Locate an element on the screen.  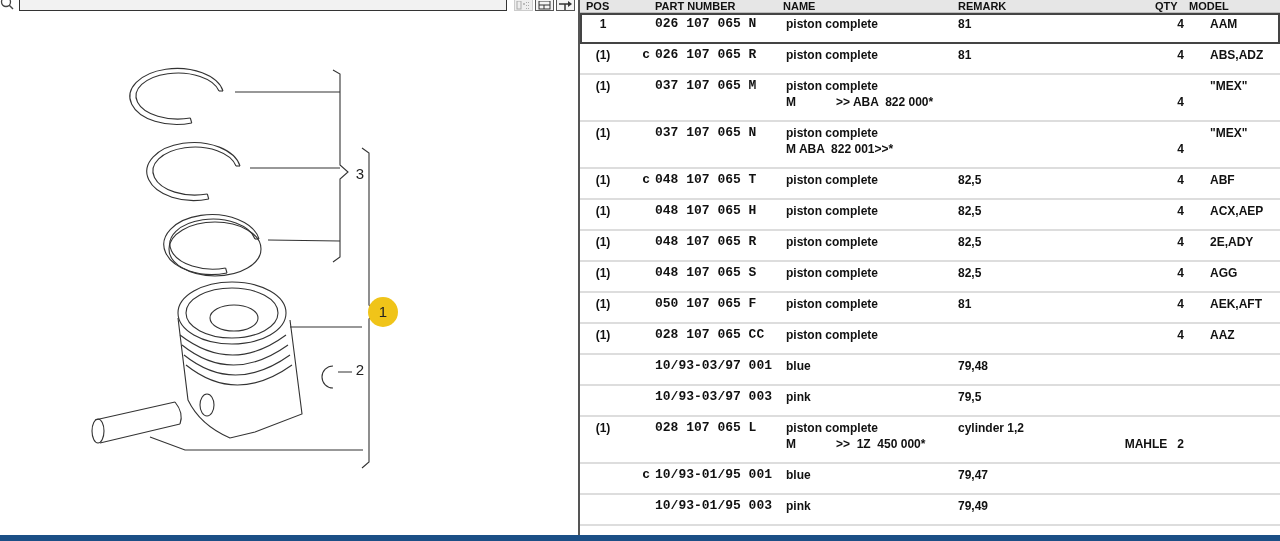
remark-cell-text: 79,48 is located at coordinates (974, 366).